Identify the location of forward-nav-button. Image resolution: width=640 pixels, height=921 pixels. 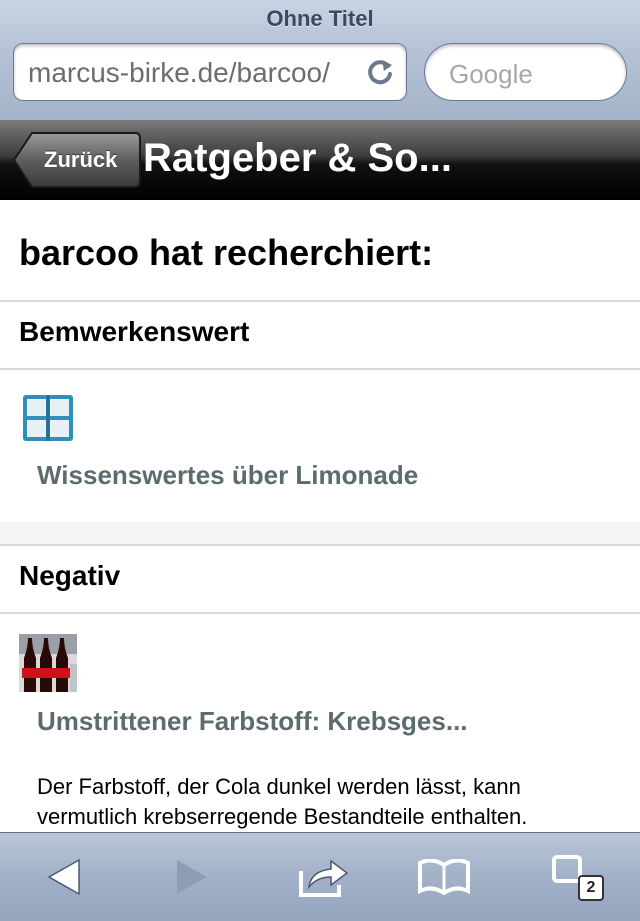
(192, 877).